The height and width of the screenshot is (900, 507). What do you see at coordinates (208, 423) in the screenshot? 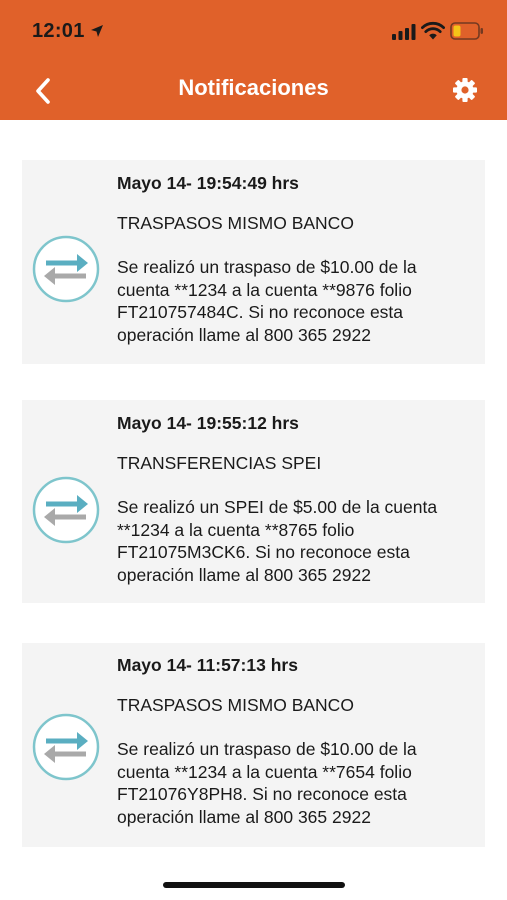
I see `notification-date: Mayo 14- 19:55:12 hrs` at bounding box center [208, 423].